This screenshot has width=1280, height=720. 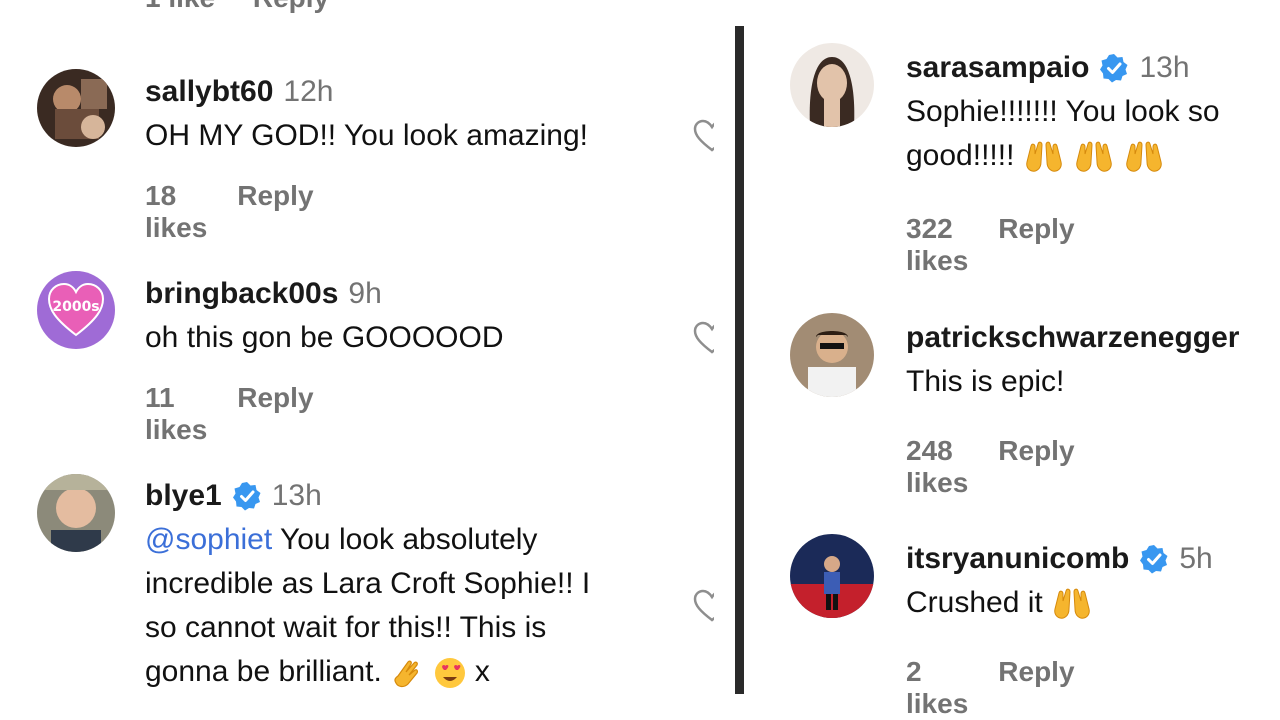 I want to click on comment-line: so cannot wait for this!! This is, so click(x=346, y=627).